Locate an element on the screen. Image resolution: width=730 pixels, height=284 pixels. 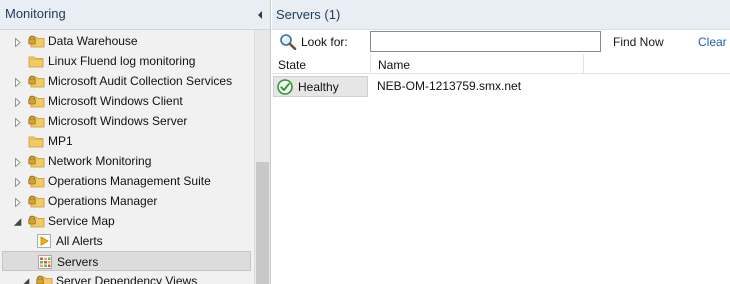
find-now-button: Find Now is located at coordinates (638, 42).